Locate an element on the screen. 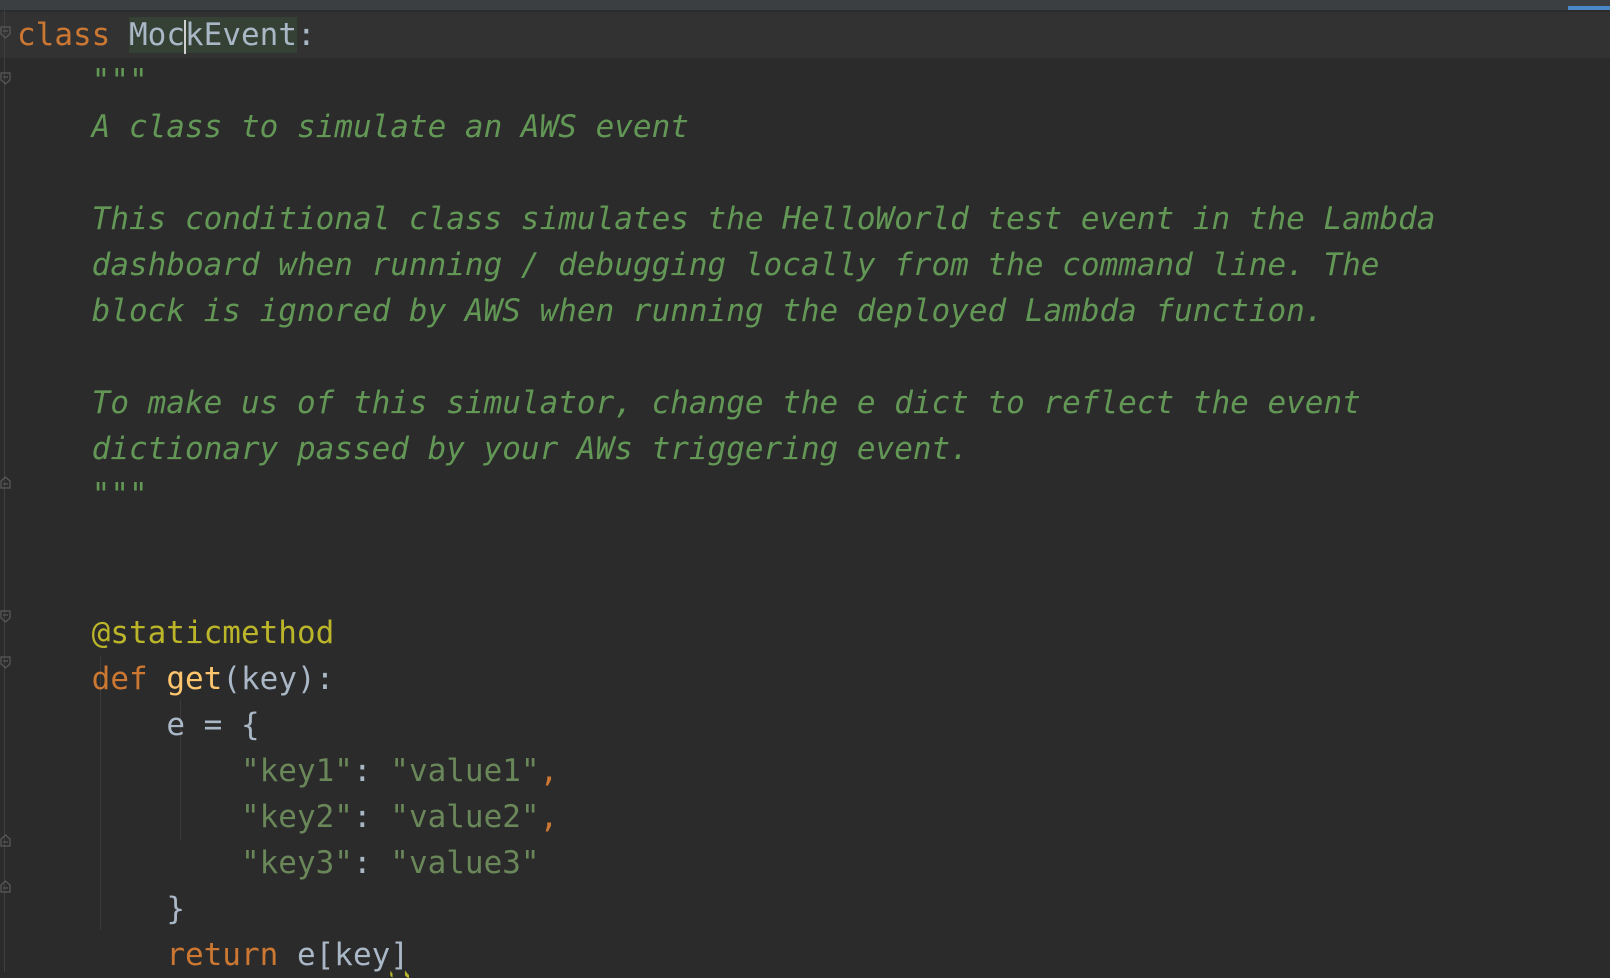 The width and height of the screenshot is (1610, 978). decorator: @staticmethod is located at coordinates (213, 633).